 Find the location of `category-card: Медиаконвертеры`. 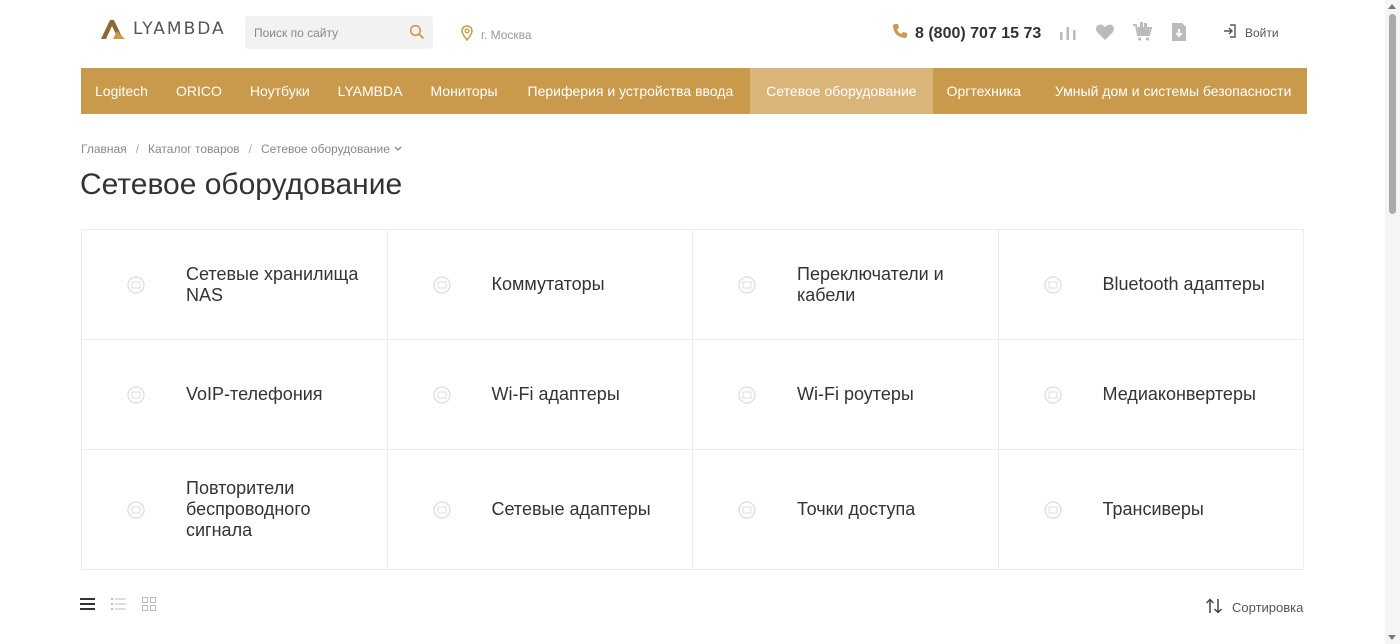

category-card: Медиаконвертеры is located at coordinates (1151, 395).